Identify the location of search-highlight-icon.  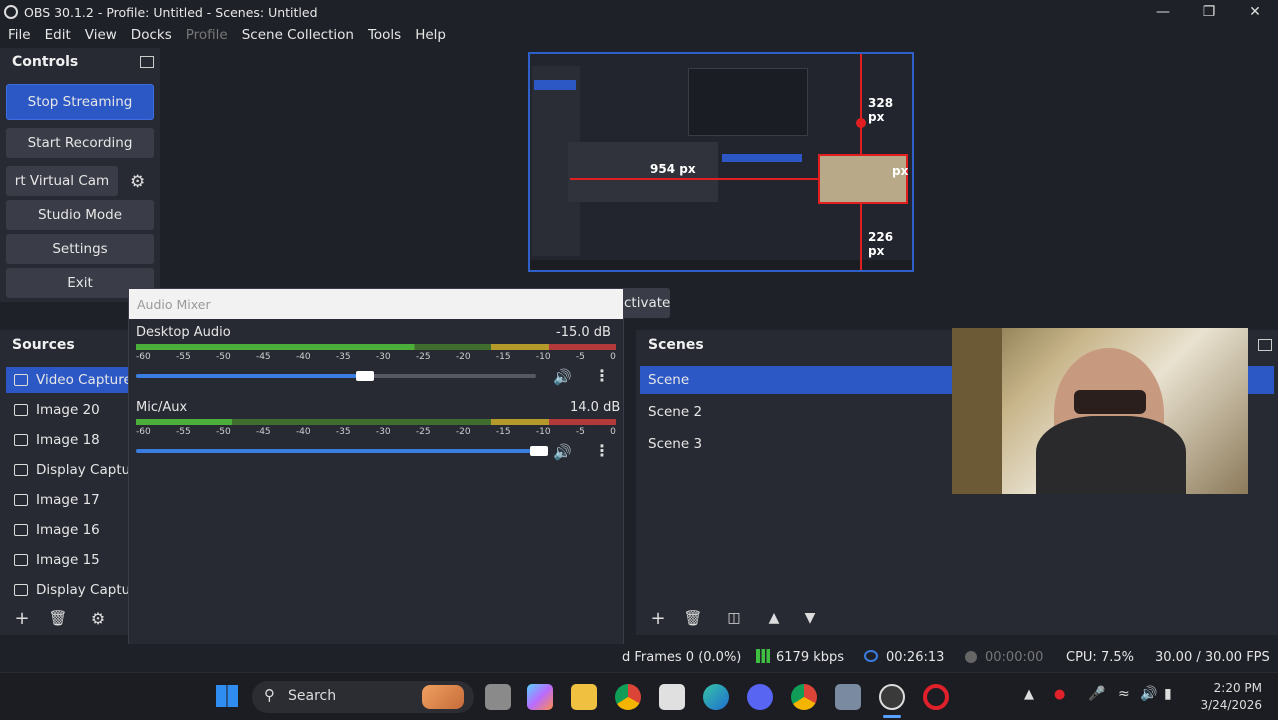
(443, 697).